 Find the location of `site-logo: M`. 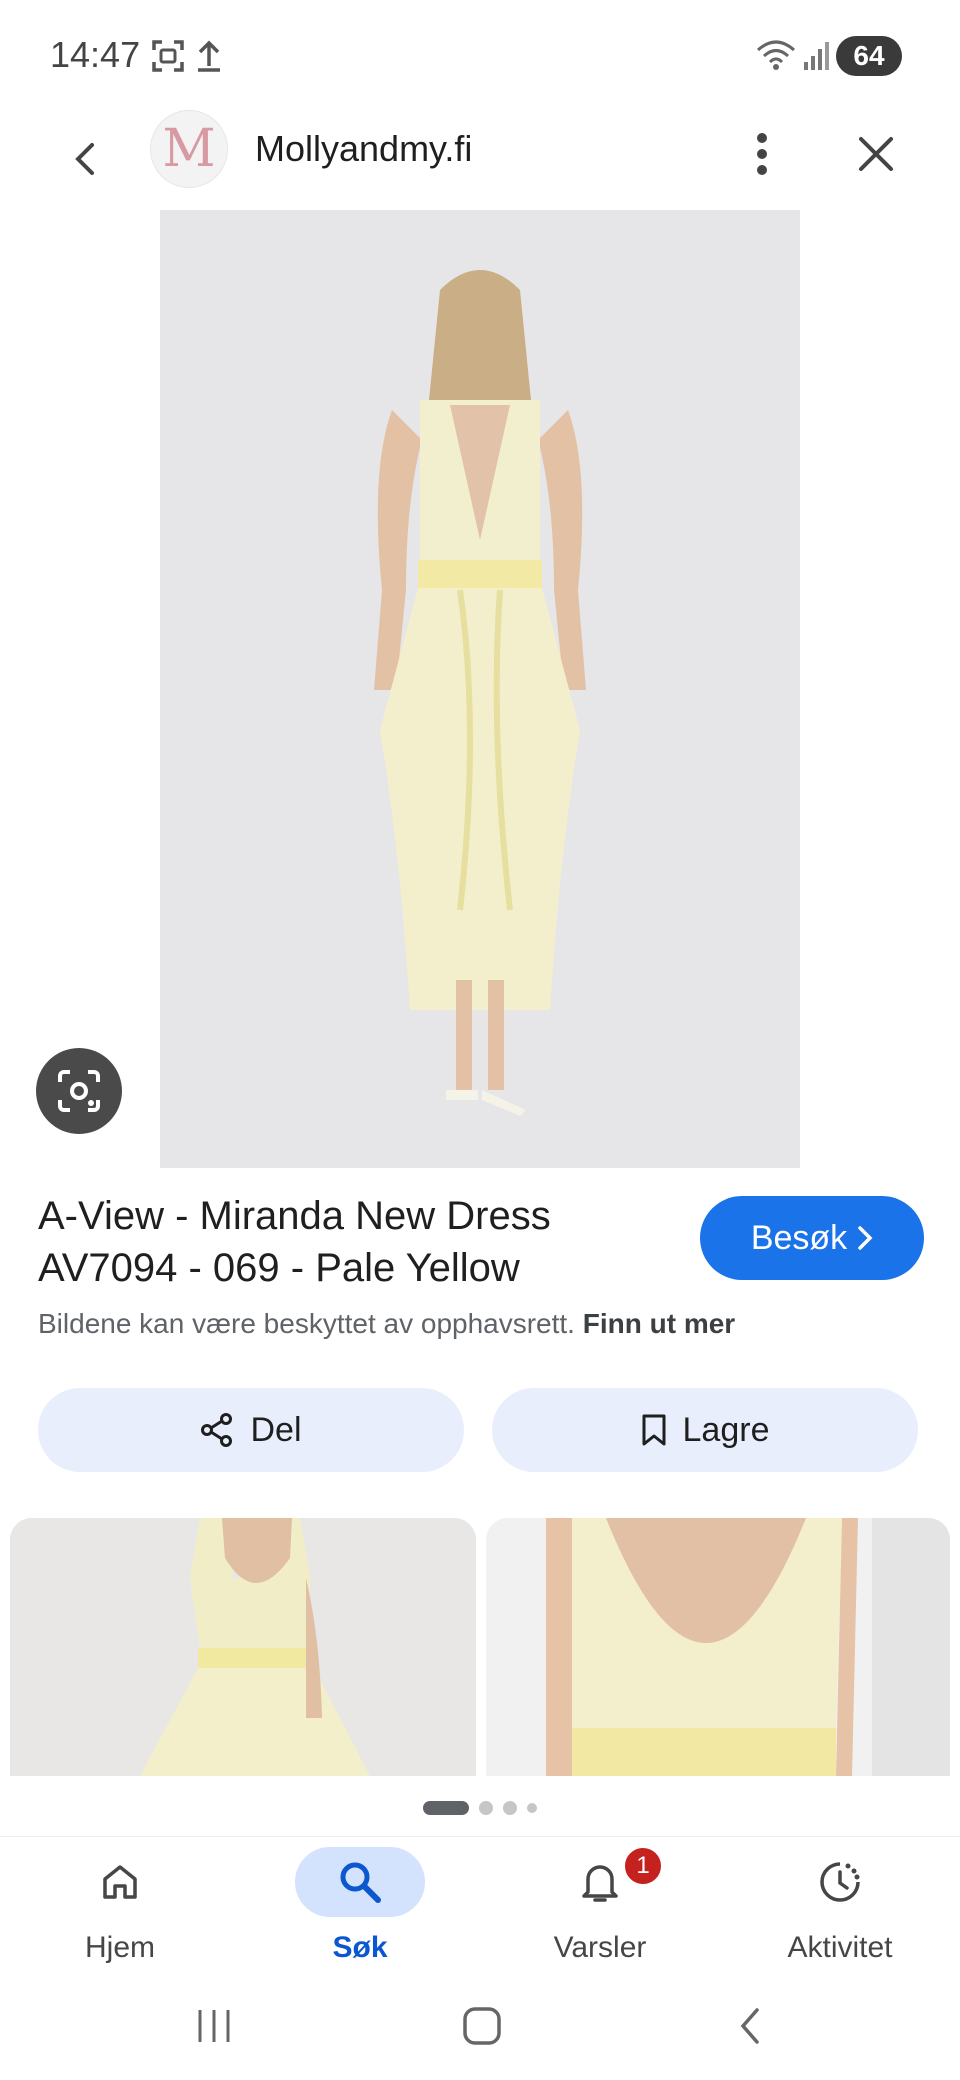

site-logo: M is located at coordinates (189, 149).